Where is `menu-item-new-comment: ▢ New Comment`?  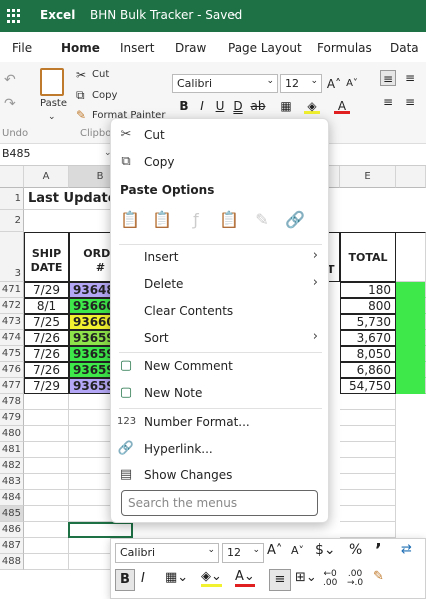
menu-item-new-comment: ▢ New Comment is located at coordinates (220, 366).